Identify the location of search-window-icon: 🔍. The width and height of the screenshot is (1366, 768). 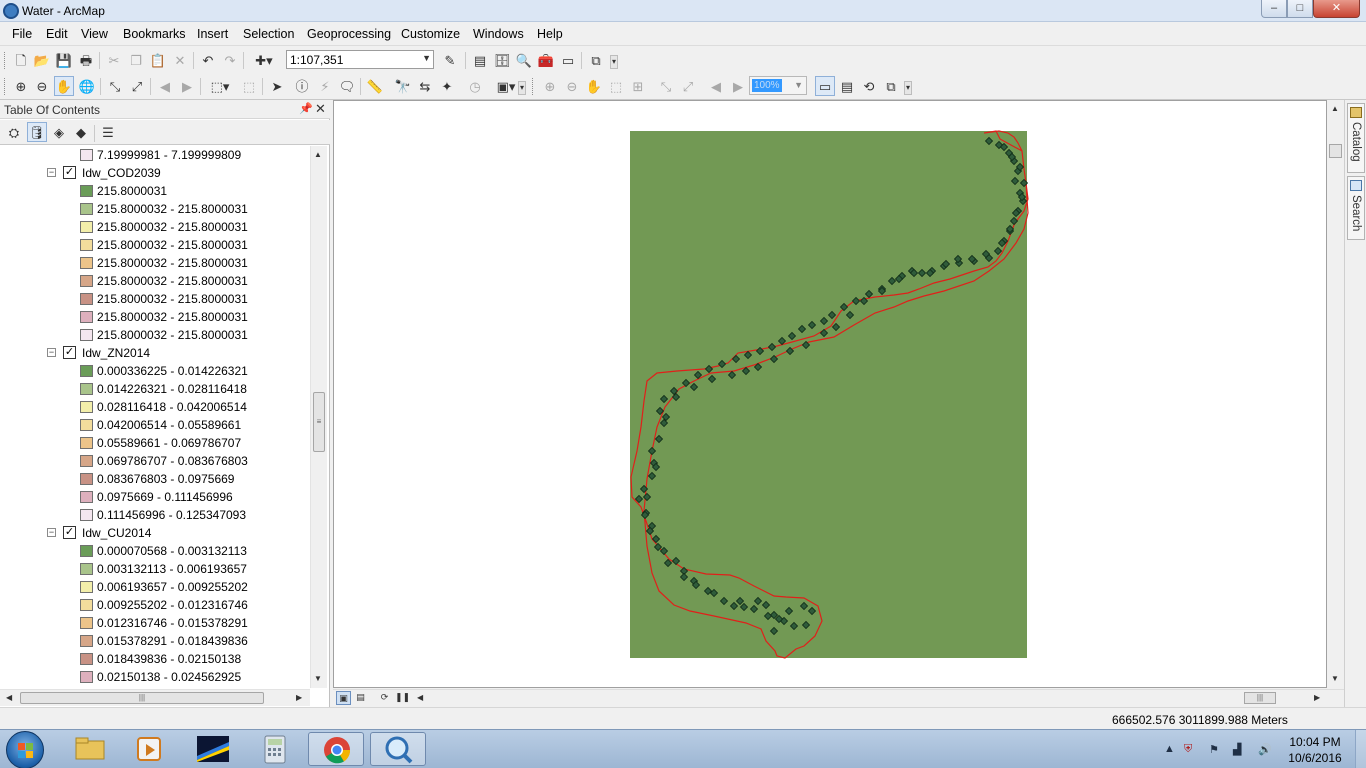
(524, 60).